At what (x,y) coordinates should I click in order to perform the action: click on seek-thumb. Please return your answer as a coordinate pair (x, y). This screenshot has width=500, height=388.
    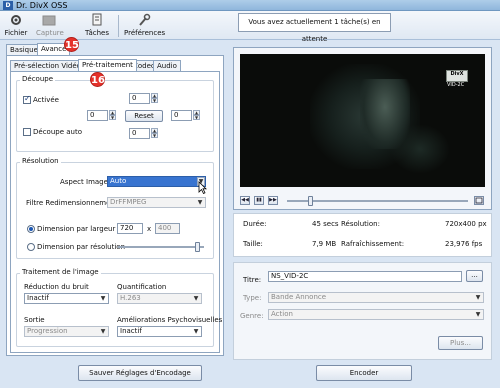
    Looking at the image, I should click on (311, 201).